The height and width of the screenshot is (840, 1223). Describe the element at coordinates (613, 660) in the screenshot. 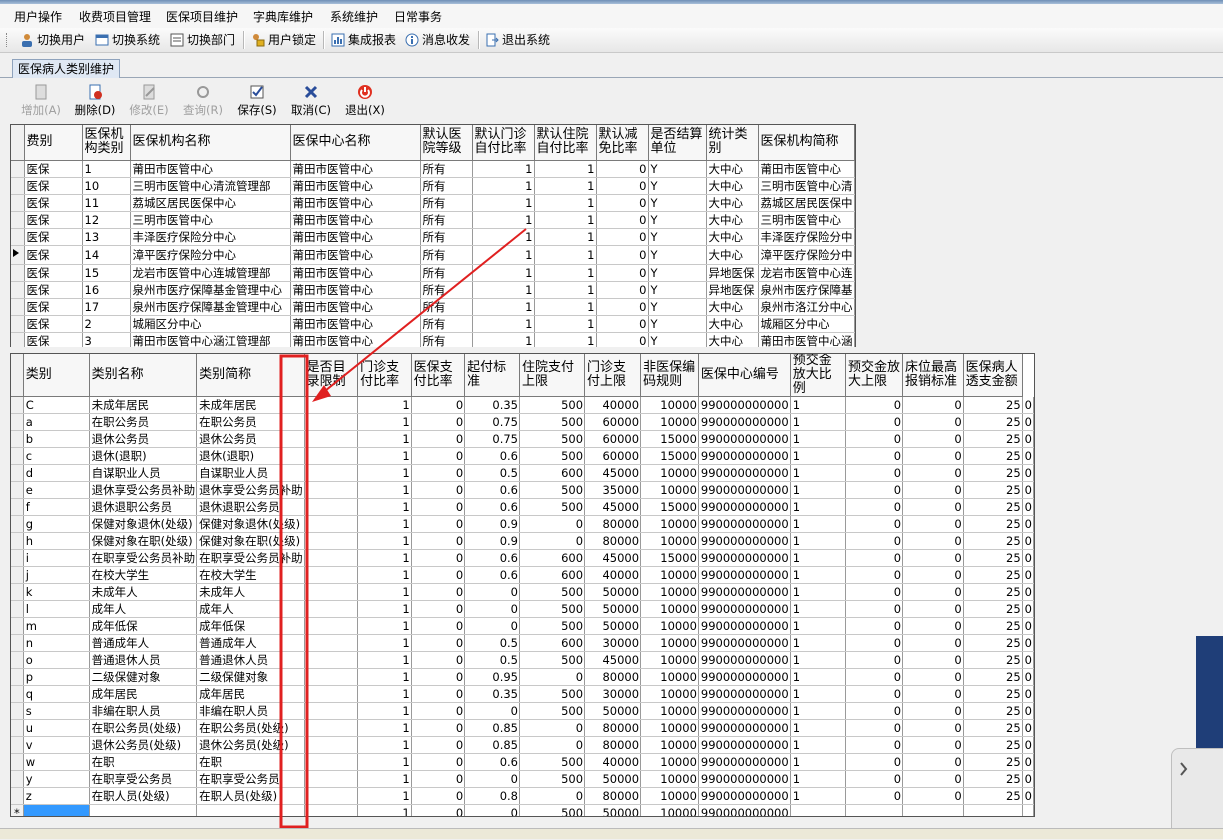

I see `grid2-cell: 45000` at that location.